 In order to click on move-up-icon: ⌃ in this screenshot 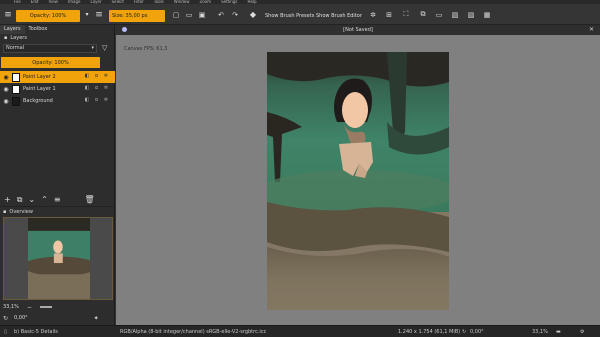, I will do `click(44, 199)`.